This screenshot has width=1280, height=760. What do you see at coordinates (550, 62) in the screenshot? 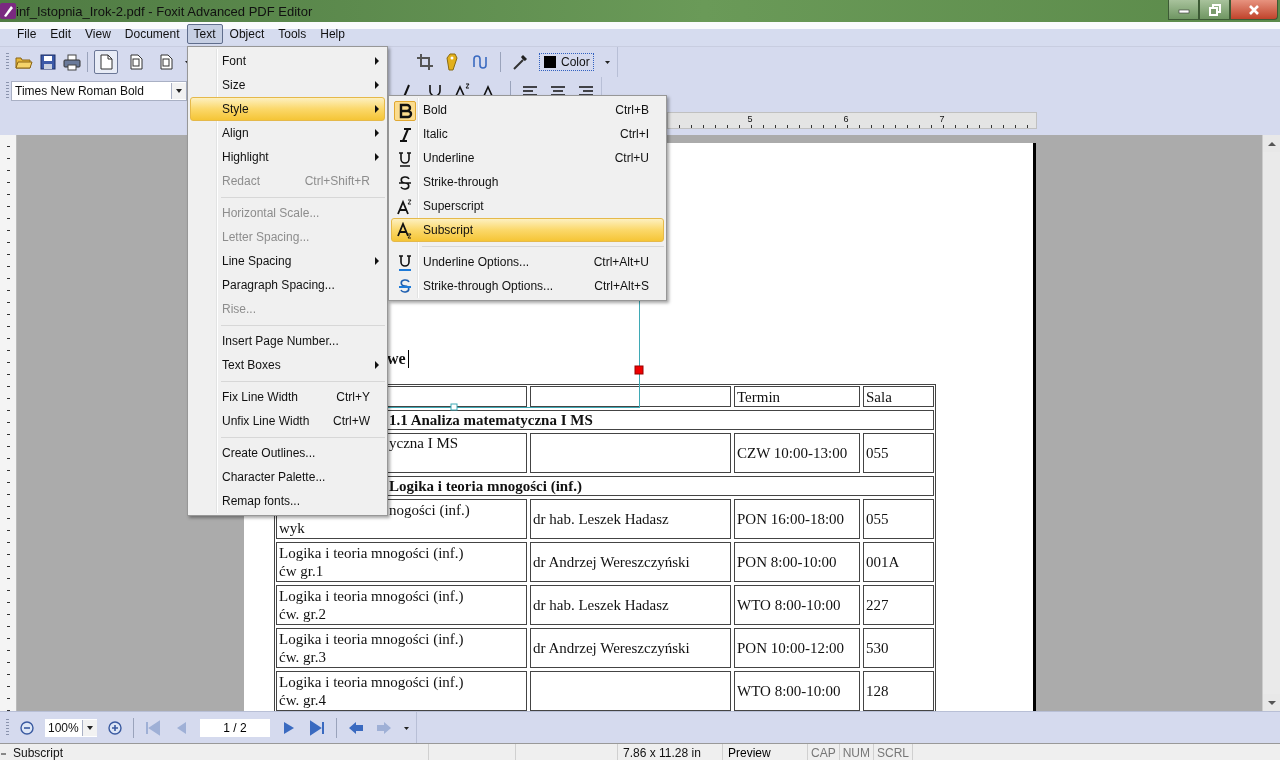
I see `color-swatch-icon` at bounding box center [550, 62].